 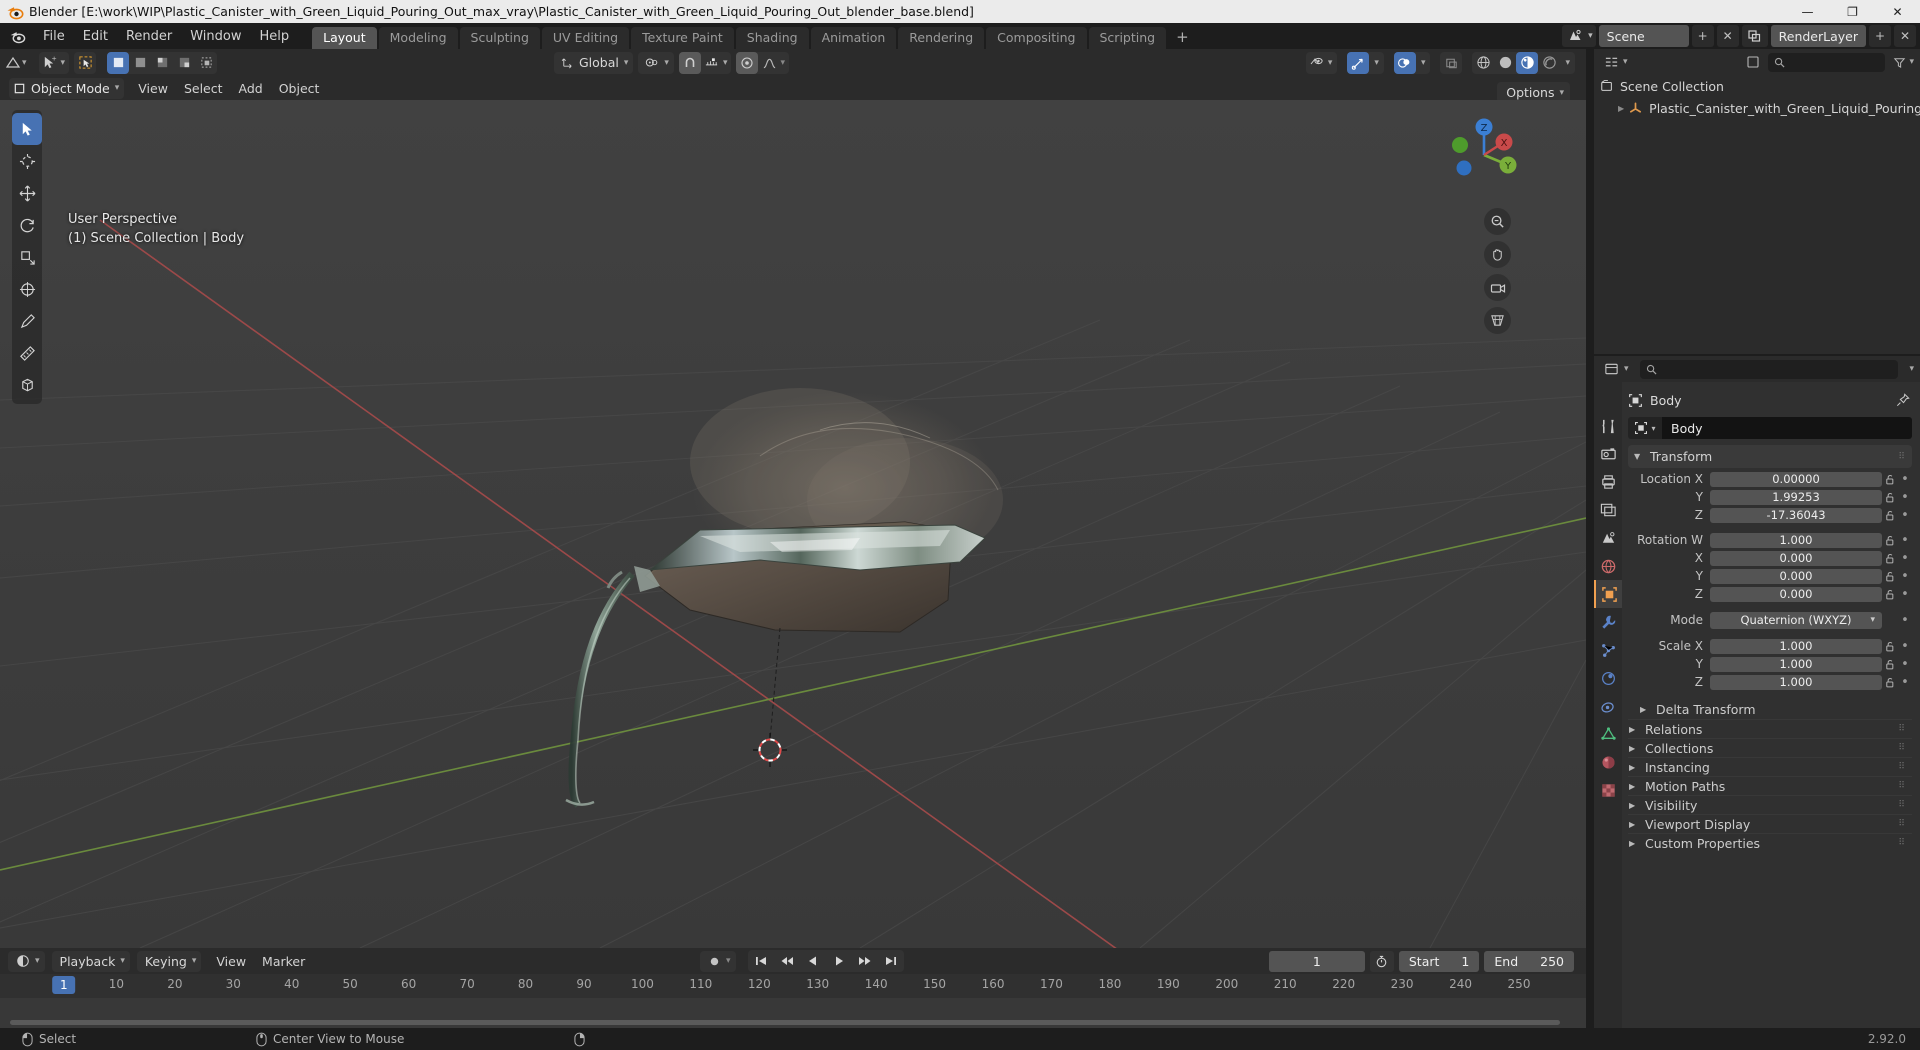 I want to click on panel-motion-paths: ▶ Motion Paths ⠿, so click(x=1770, y=785).